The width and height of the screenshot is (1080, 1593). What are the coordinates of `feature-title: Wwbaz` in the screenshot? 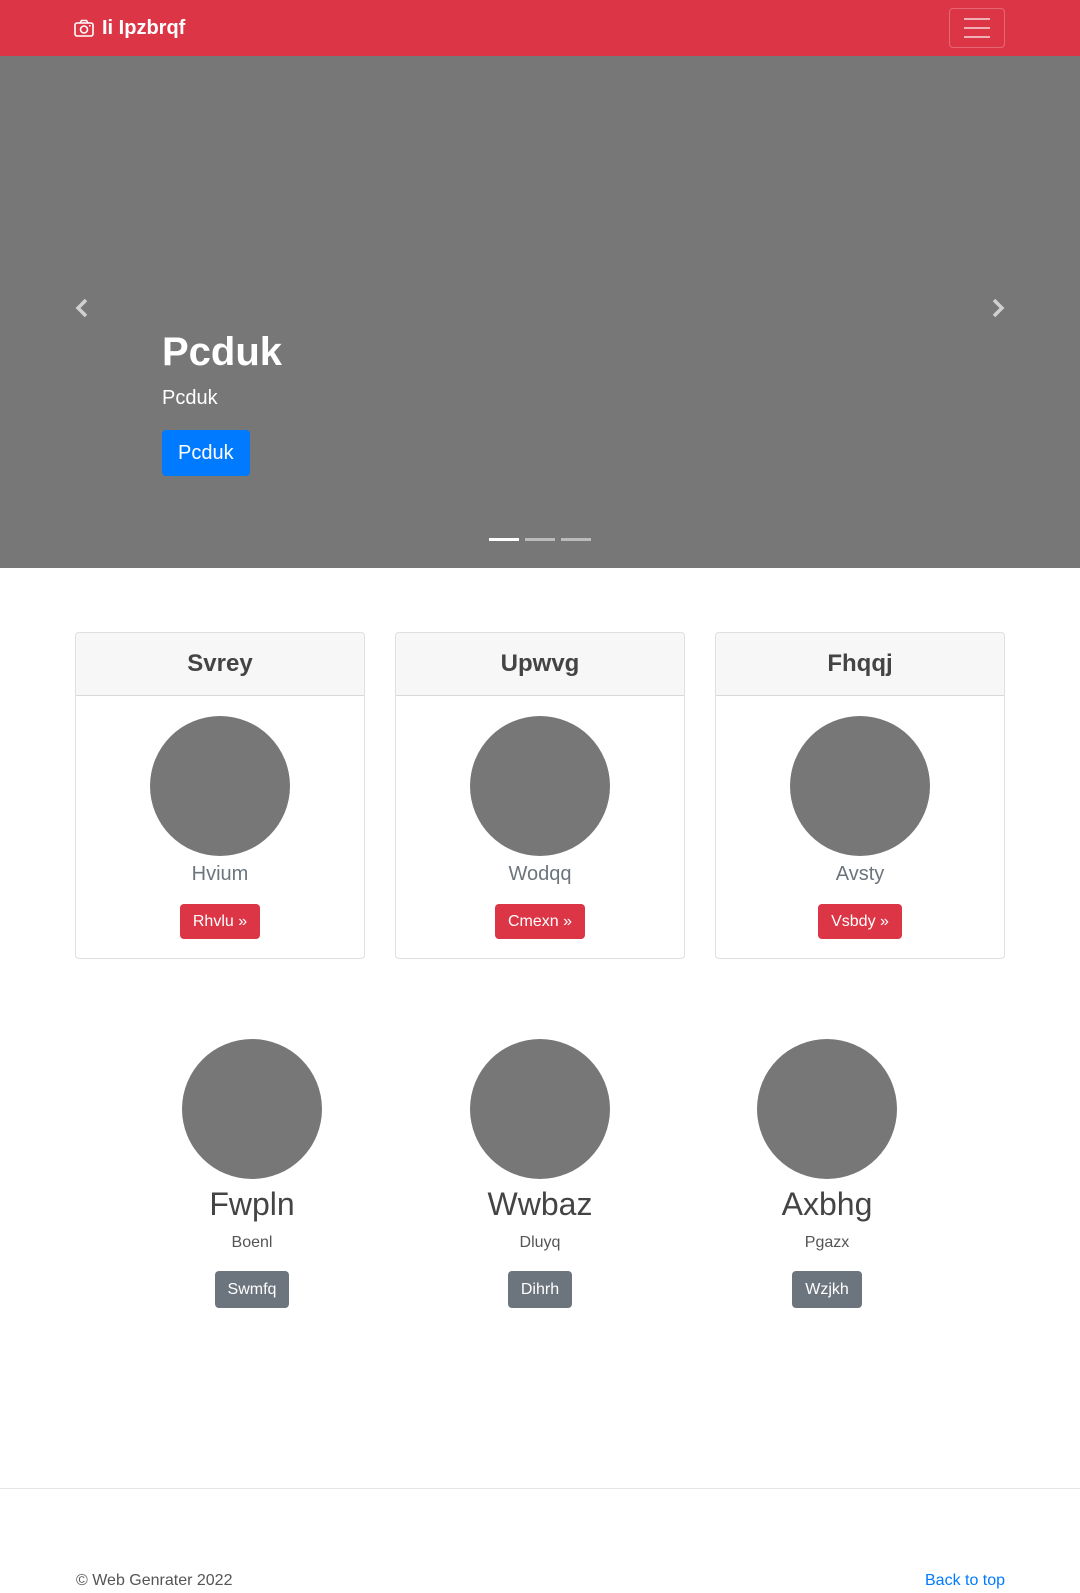 It's located at (540, 1204).